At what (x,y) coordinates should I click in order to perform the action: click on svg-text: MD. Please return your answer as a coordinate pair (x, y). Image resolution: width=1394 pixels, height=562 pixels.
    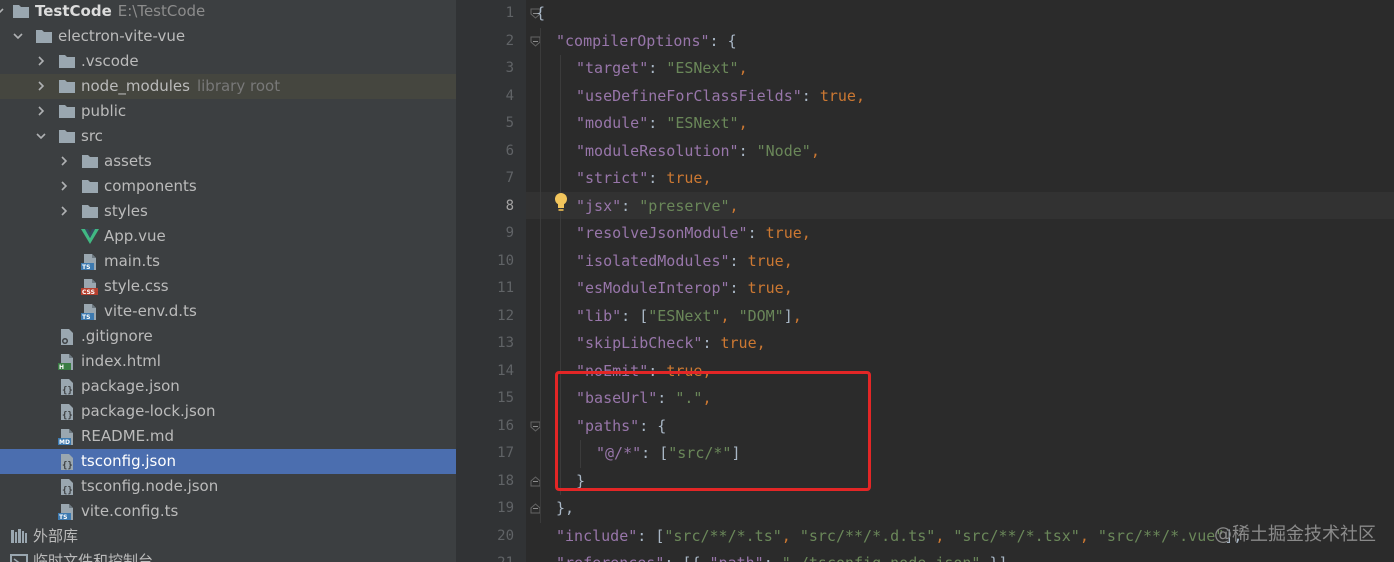
    Looking at the image, I should click on (64, 442).